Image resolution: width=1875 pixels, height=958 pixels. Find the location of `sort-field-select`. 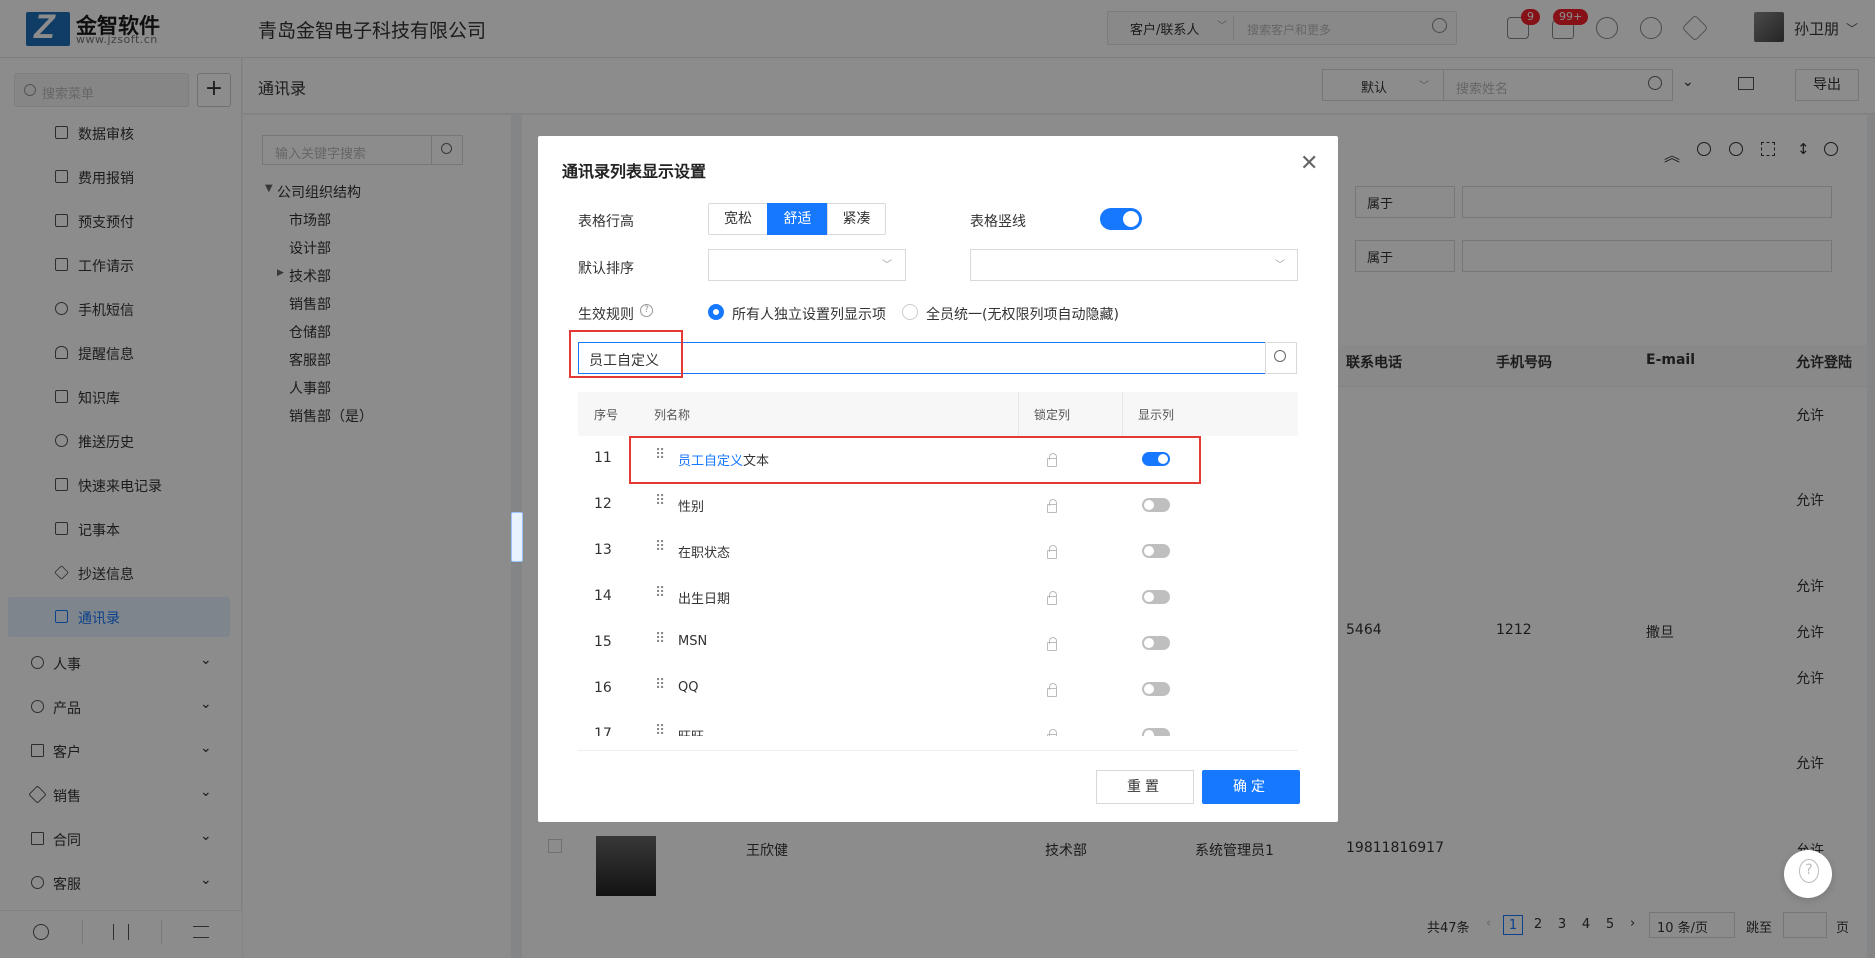

sort-field-select is located at coordinates (807, 265).